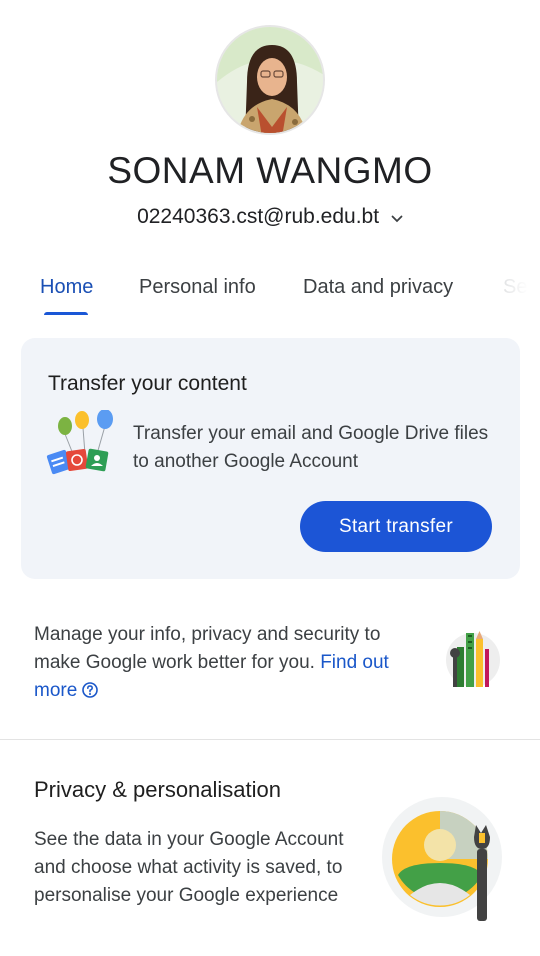  I want to click on profile-photo-icon, so click(270, 80).